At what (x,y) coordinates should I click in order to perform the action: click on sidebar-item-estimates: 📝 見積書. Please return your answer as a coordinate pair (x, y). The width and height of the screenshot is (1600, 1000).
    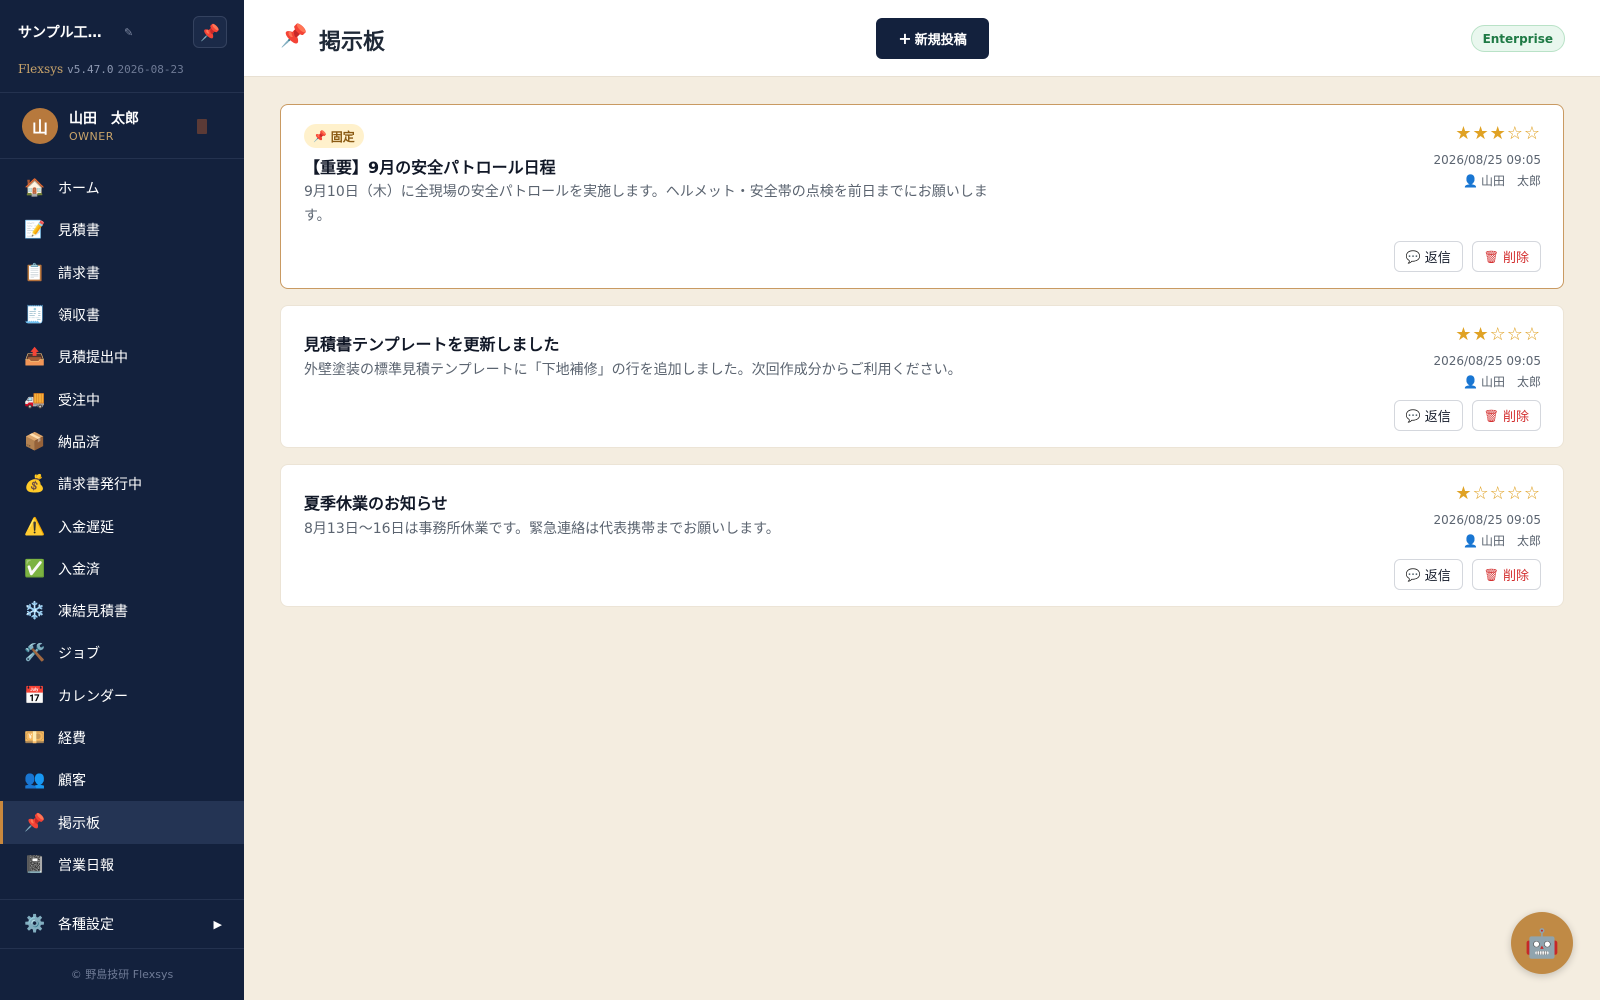
    Looking at the image, I should click on (122, 230).